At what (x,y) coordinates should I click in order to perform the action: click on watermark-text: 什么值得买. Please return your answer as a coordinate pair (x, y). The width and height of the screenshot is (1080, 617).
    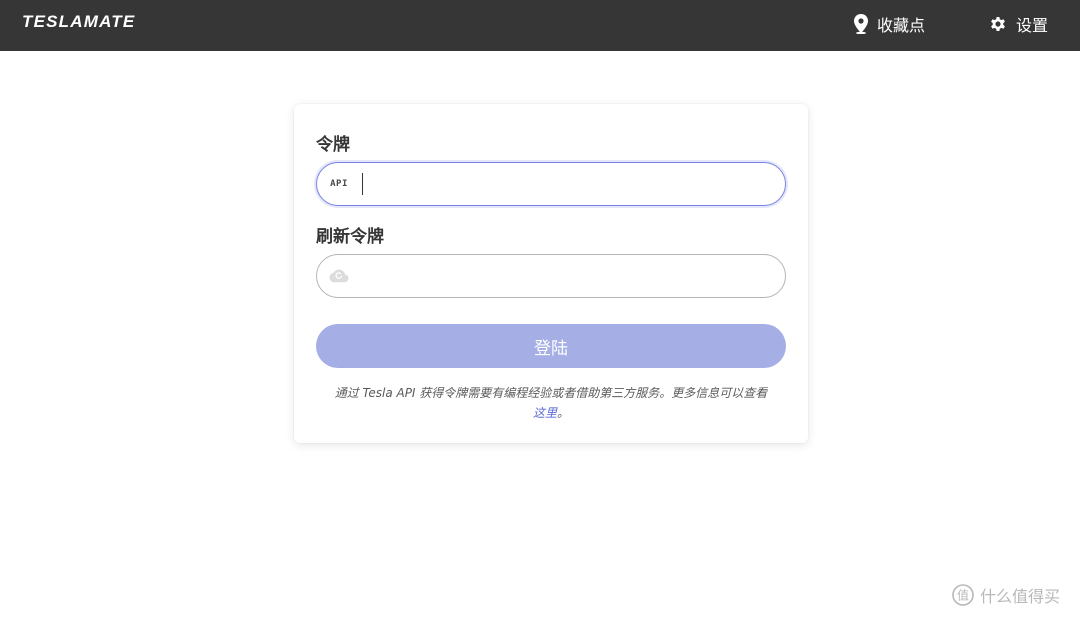
    Looking at the image, I should click on (1020, 596).